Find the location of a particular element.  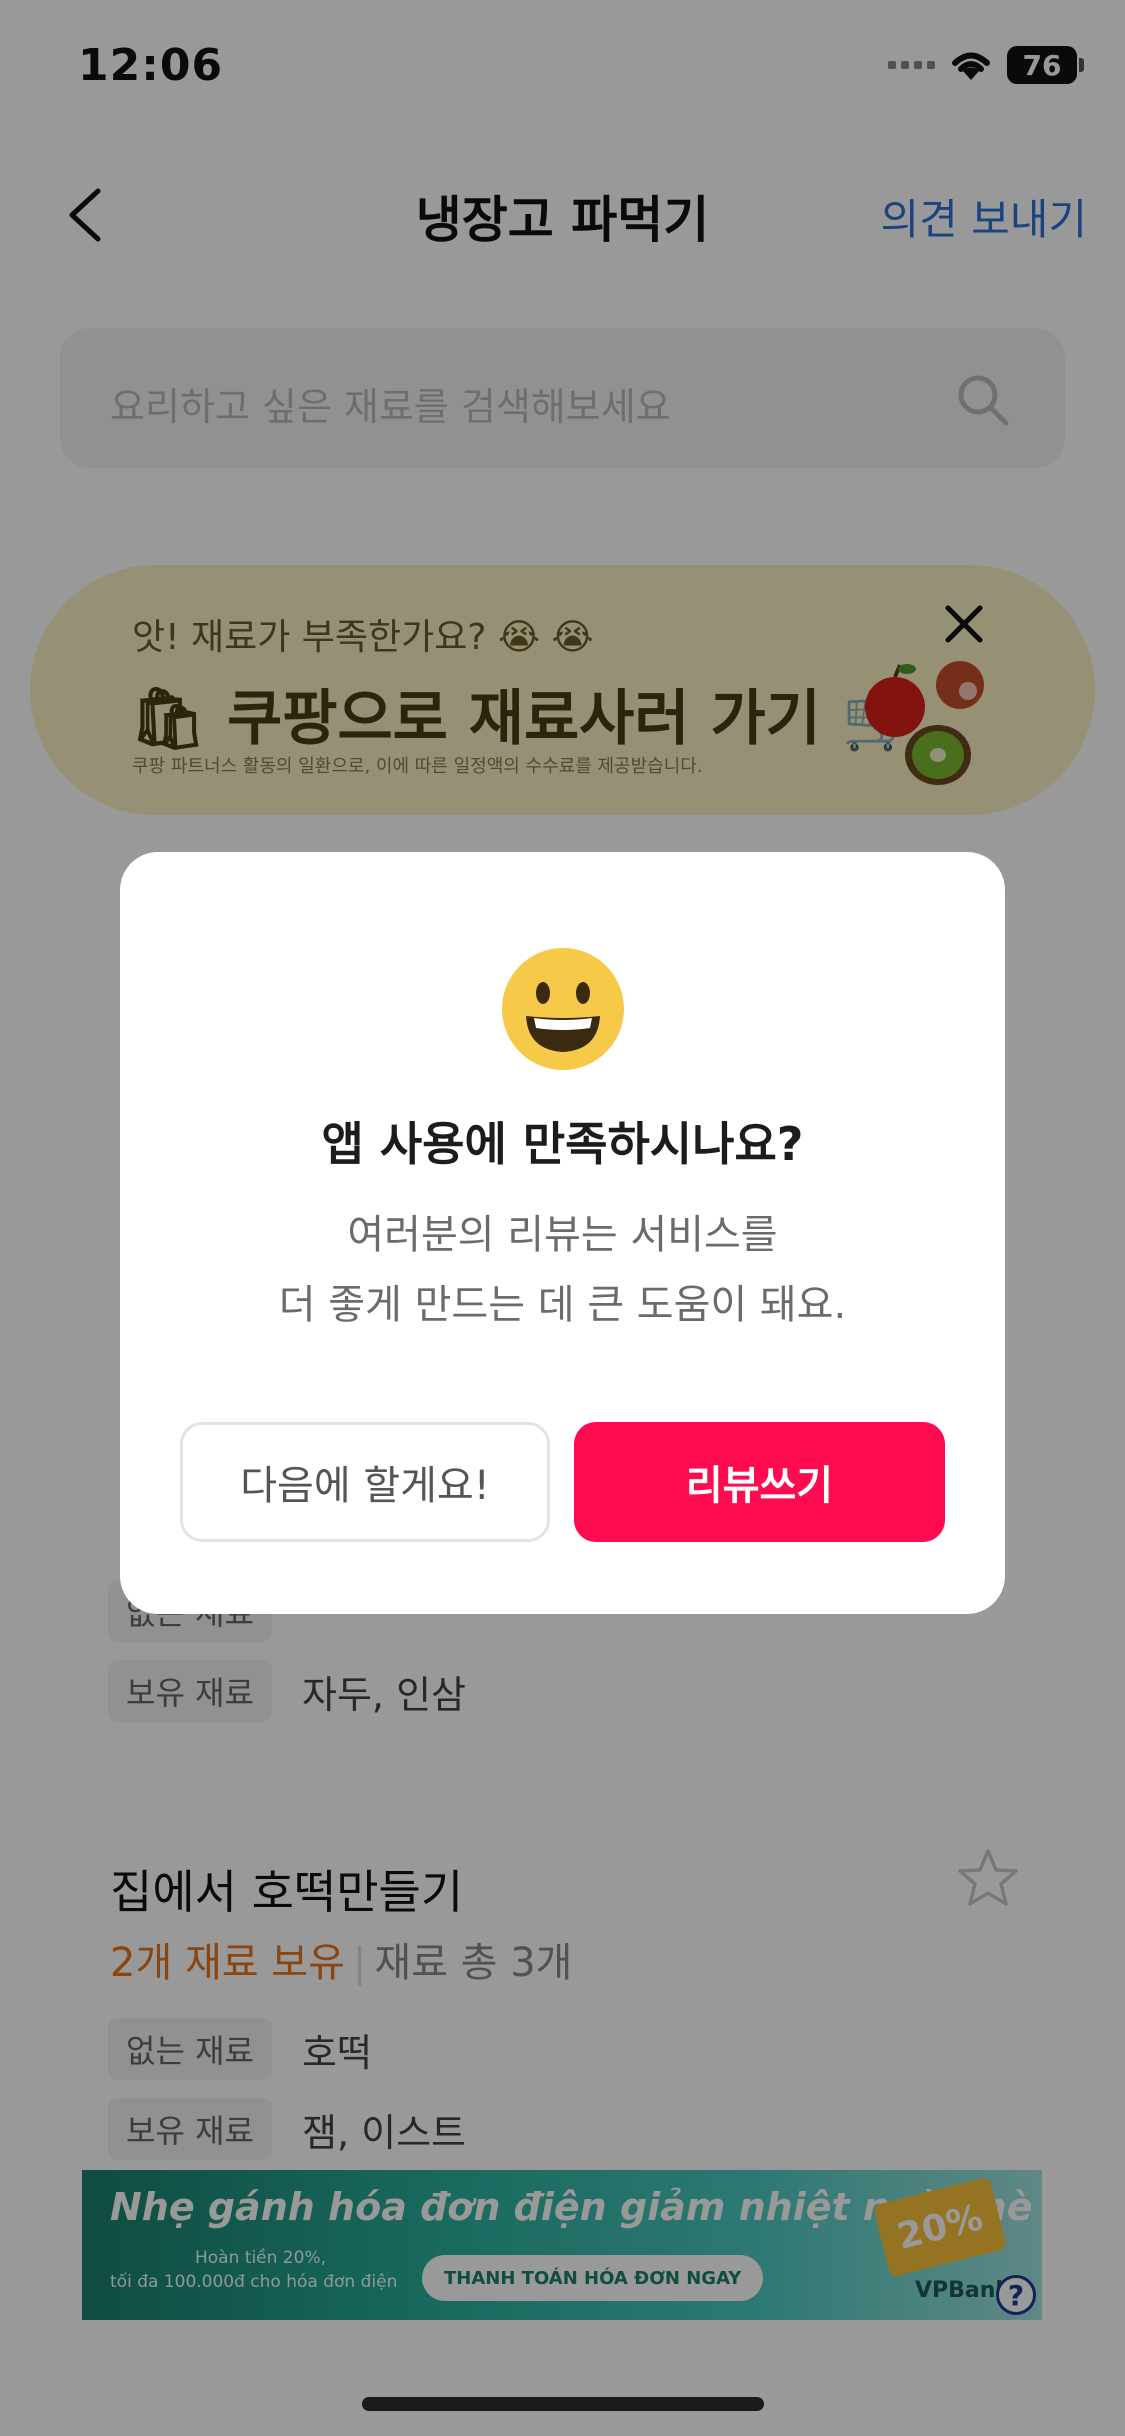

modal-title: 앱 사용에 만족하시나요? is located at coordinates (562, 1144).